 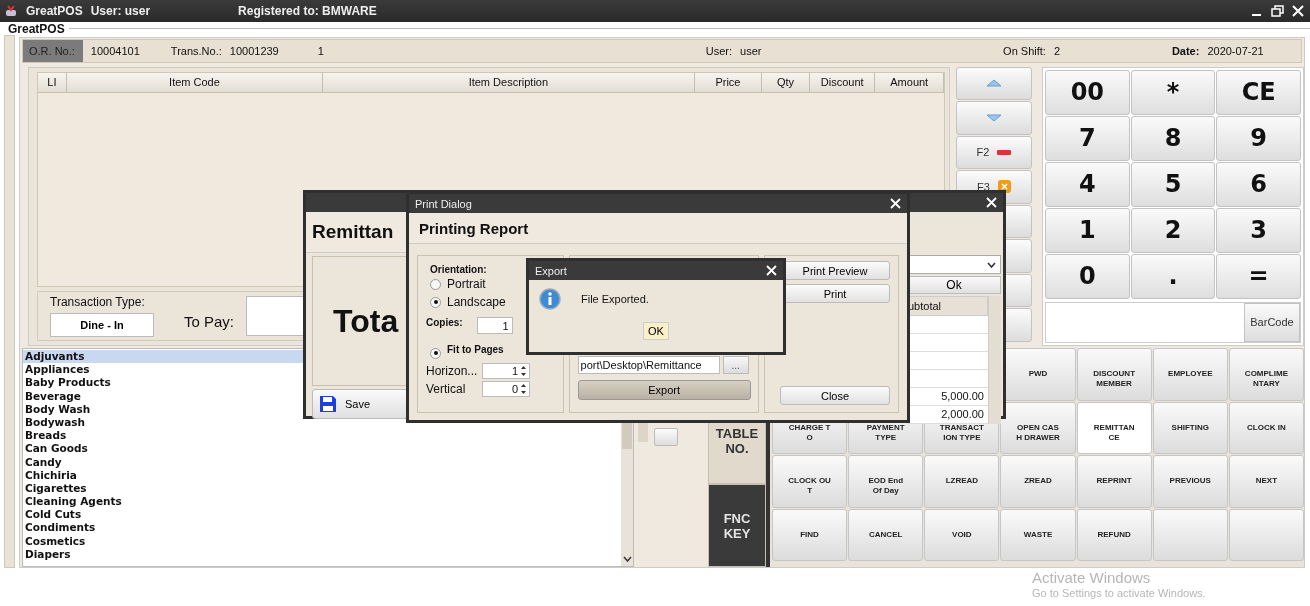 What do you see at coordinates (842, 82) in the screenshot?
I see `column-header: Discount` at bounding box center [842, 82].